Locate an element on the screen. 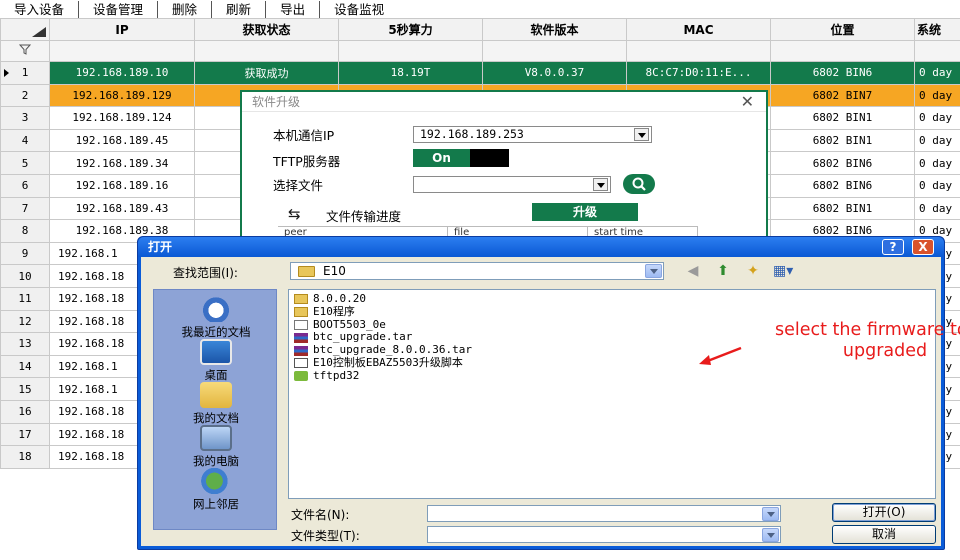  row-number-text: 11 is located at coordinates (25, 299).